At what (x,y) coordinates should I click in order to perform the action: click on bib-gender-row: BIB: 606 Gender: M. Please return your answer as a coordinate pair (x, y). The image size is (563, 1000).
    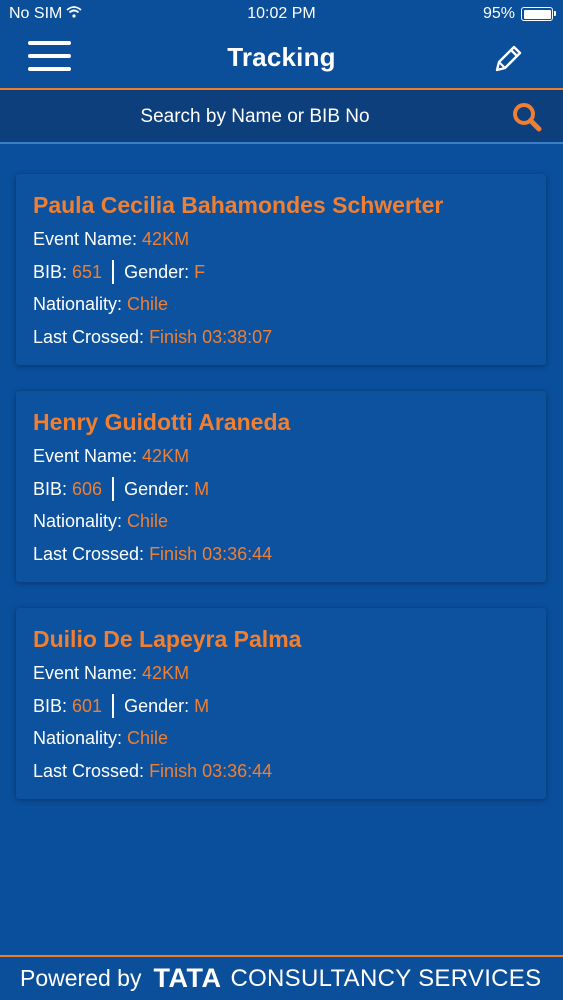
    Looking at the image, I should click on (281, 489).